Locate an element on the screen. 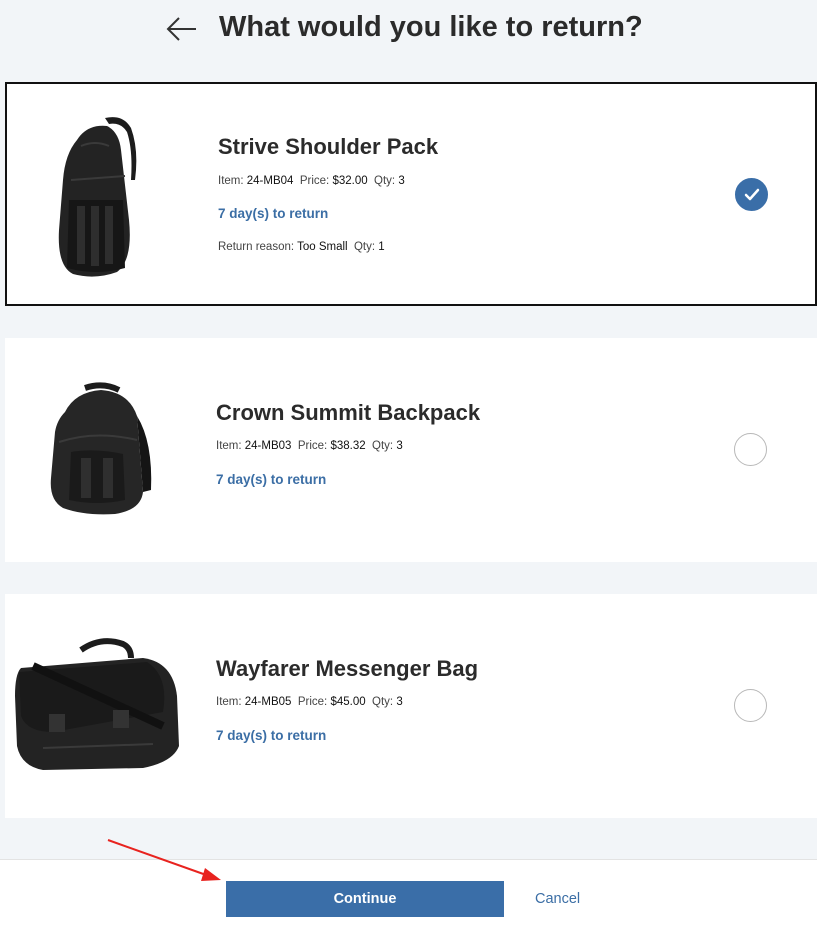 This screenshot has width=817, height=935. checkmark-icon is located at coordinates (752, 194).